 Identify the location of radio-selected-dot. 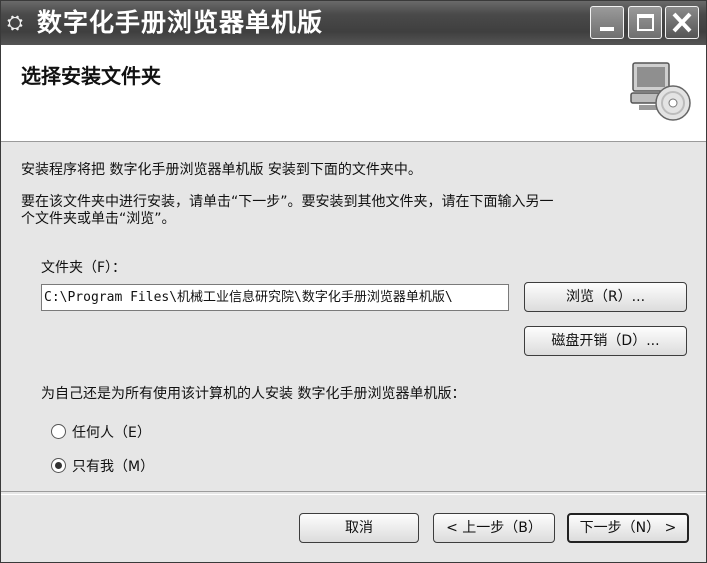
(58, 465).